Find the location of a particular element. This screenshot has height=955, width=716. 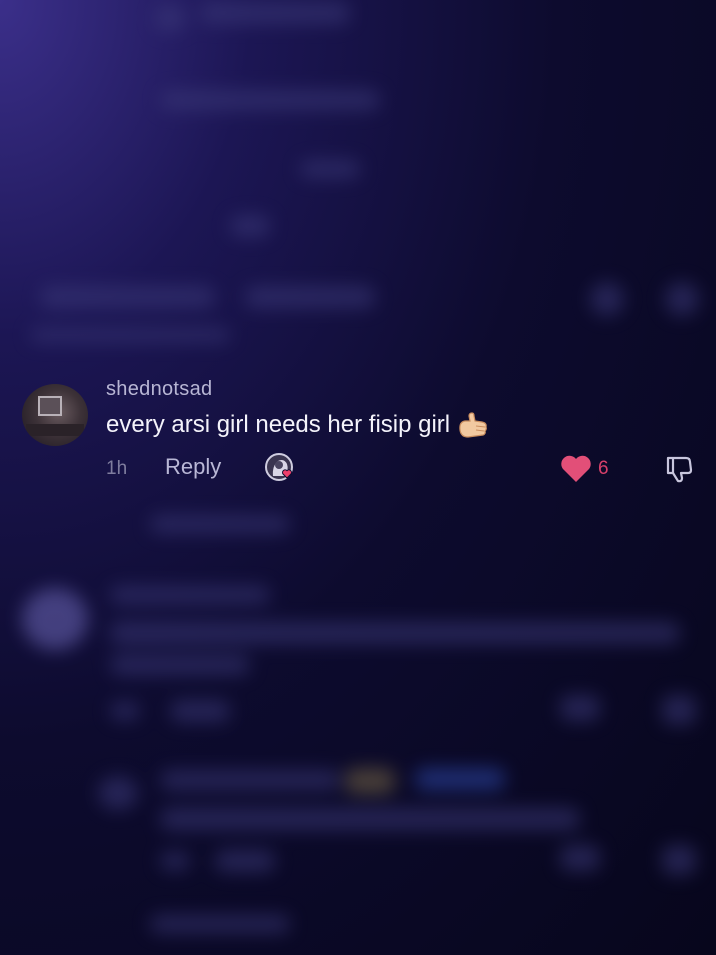

user-avatar is located at coordinates (55, 415).